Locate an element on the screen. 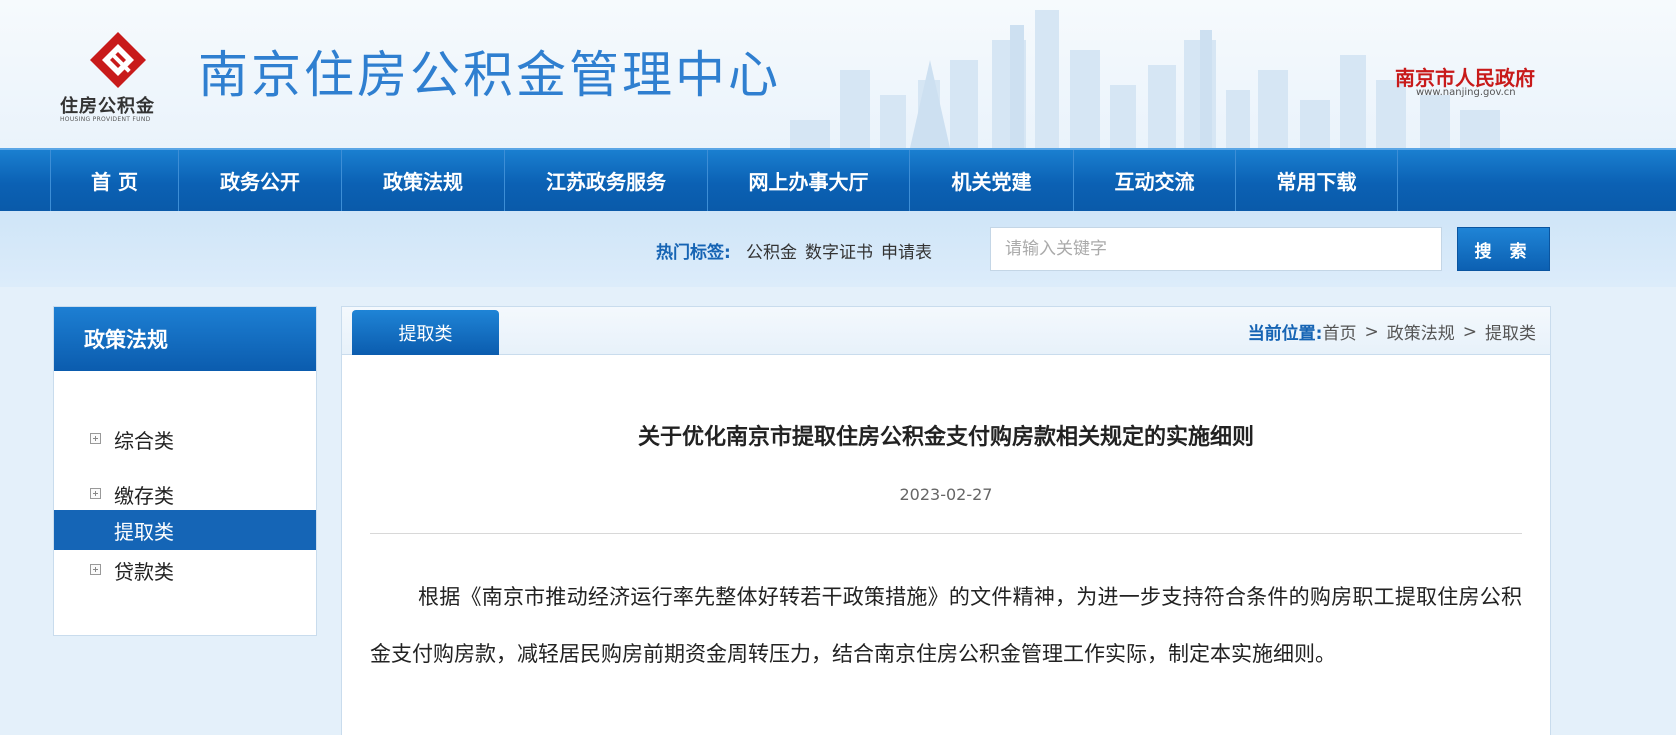 This screenshot has height=735, width=1676. nav-item-interaction: 互动交流 is located at coordinates (1154, 180).